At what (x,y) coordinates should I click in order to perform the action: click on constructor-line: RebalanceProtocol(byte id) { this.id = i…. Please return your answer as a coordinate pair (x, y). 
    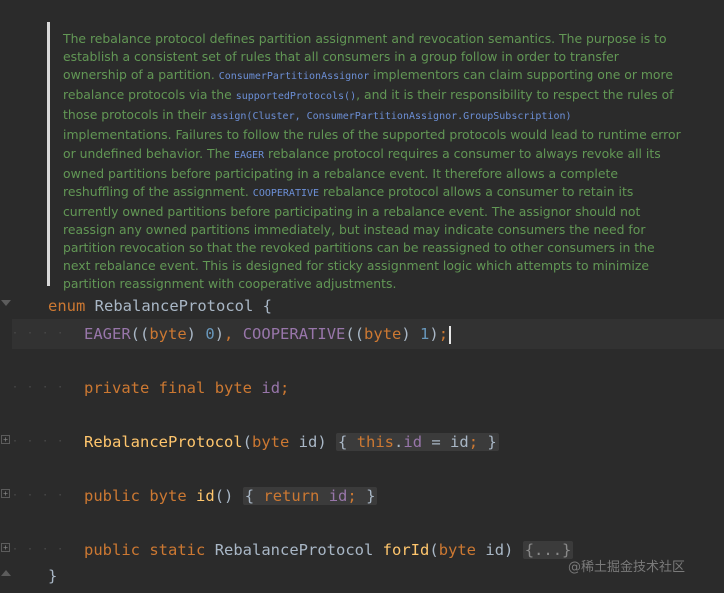
    Looking at the image, I should click on (291, 442).